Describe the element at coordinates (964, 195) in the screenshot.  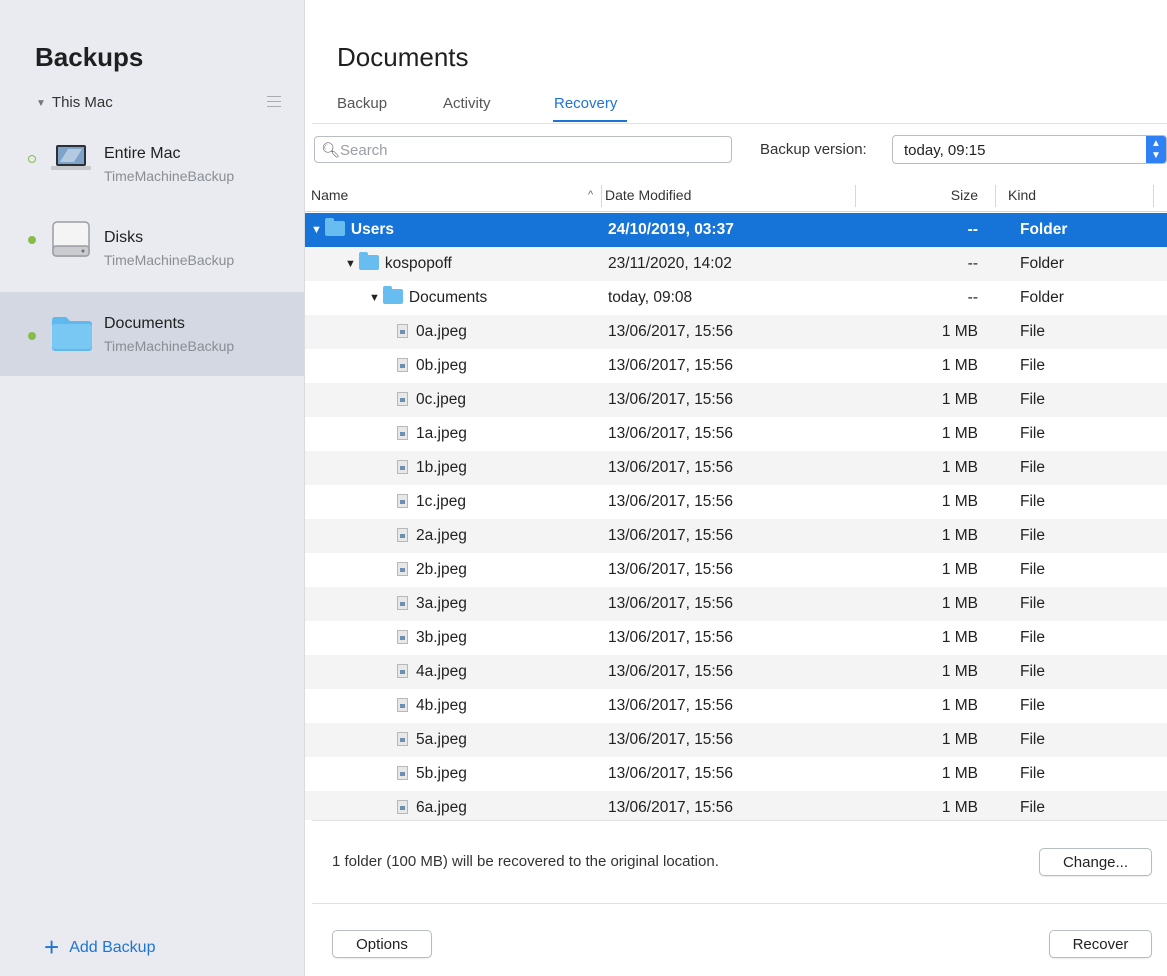
I see `column-header-size: Size` at that location.